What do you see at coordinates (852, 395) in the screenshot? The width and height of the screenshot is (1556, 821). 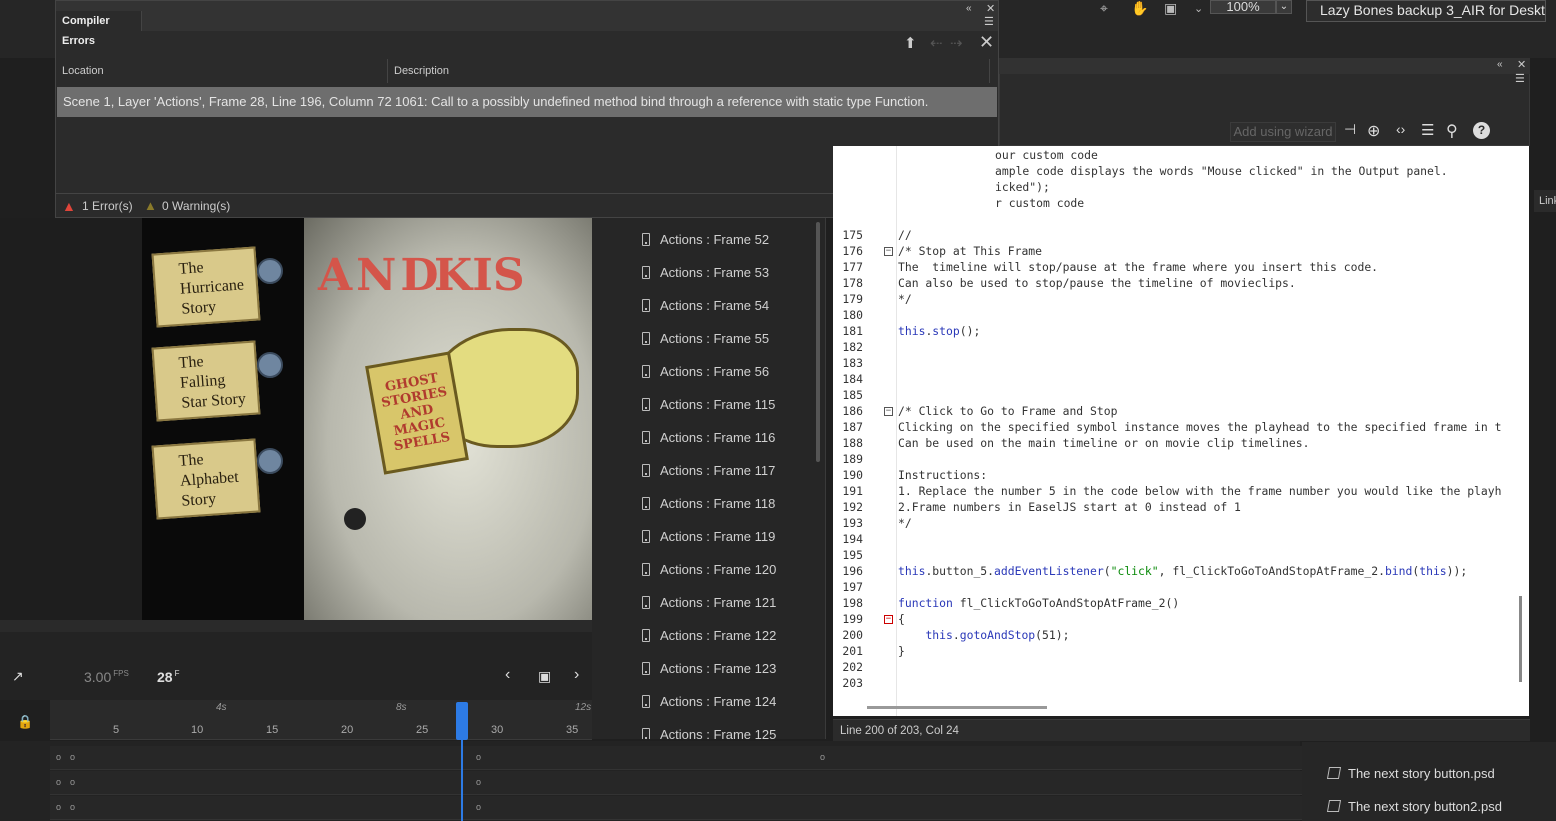 I see `line-number: 185` at bounding box center [852, 395].